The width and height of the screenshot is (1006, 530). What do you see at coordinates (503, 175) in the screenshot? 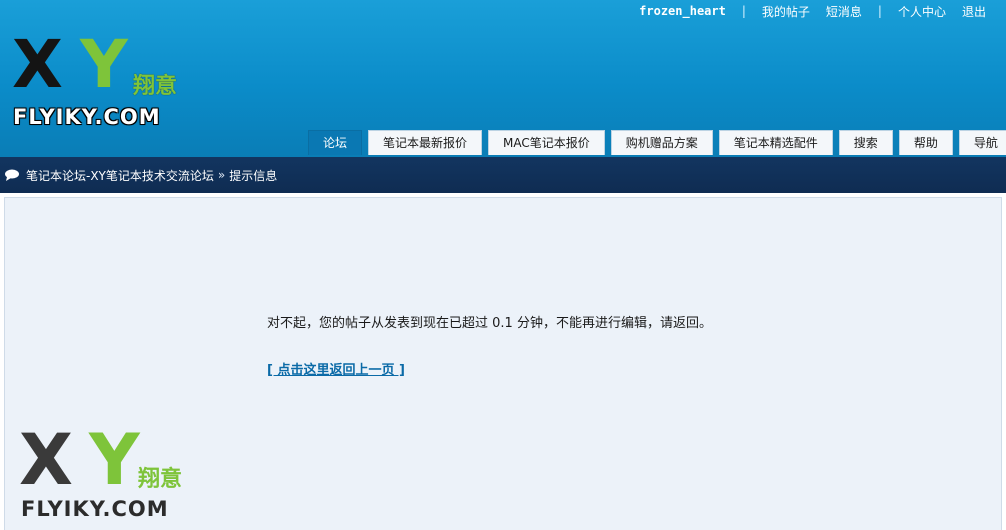
I see `breadcrumb: 笔记本论坛-XY笔记本技术交流论坛 » 提示信息` at bounding box center [503, 175].